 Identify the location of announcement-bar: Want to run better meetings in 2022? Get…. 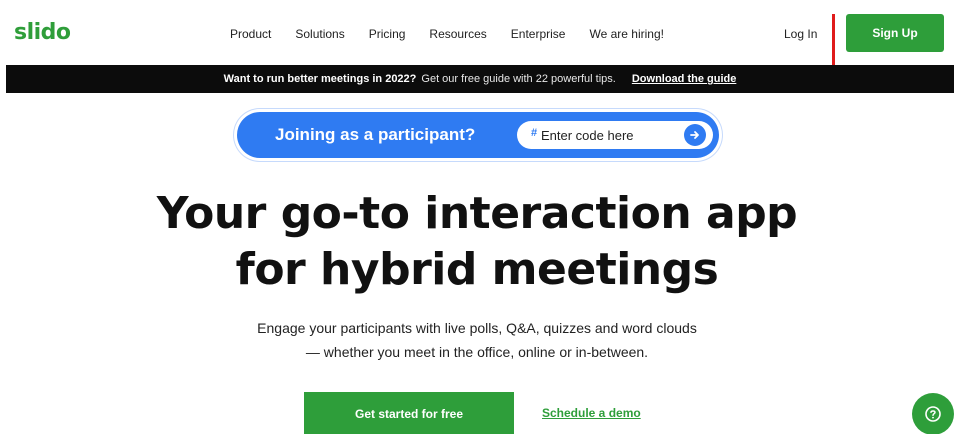
(480, 79).